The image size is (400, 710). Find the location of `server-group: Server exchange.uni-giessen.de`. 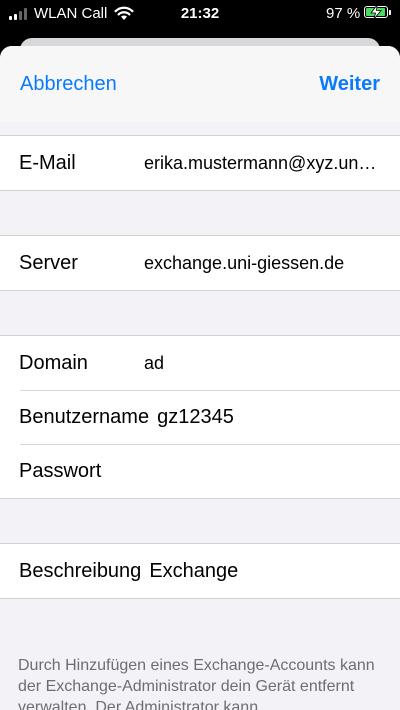

server-group: Server exchange.uni-giessen.de is located at coordinates (200, 263).